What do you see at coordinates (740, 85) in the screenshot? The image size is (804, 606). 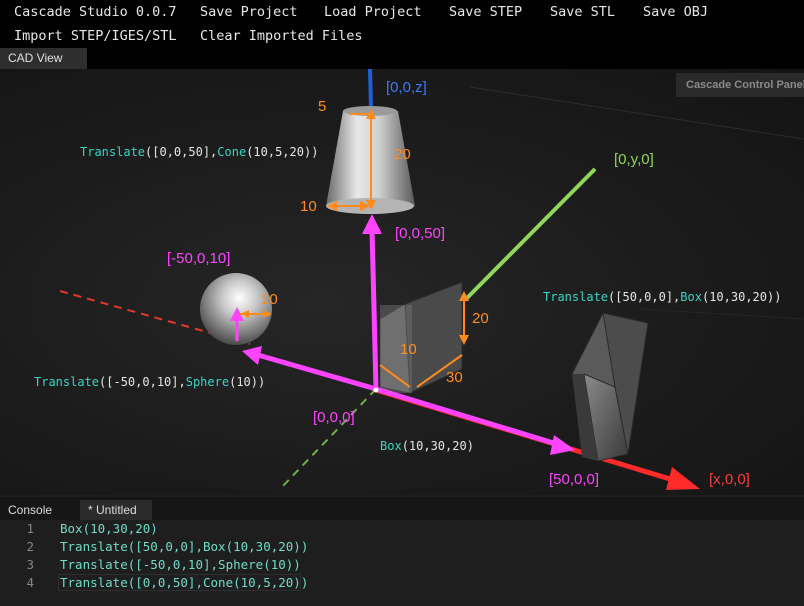 I see `control-panel-button: Cascade Control Panel` at bounding box center [740, 85].